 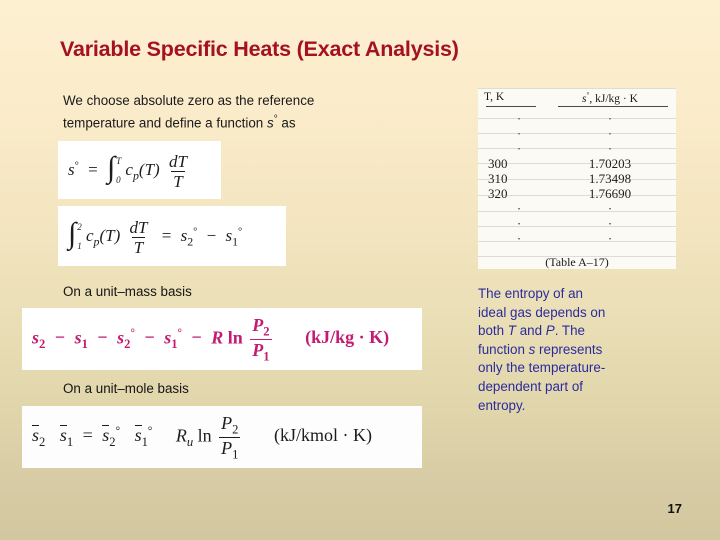 I want to click on eq2-cp: c, so click(x=89, y=236).